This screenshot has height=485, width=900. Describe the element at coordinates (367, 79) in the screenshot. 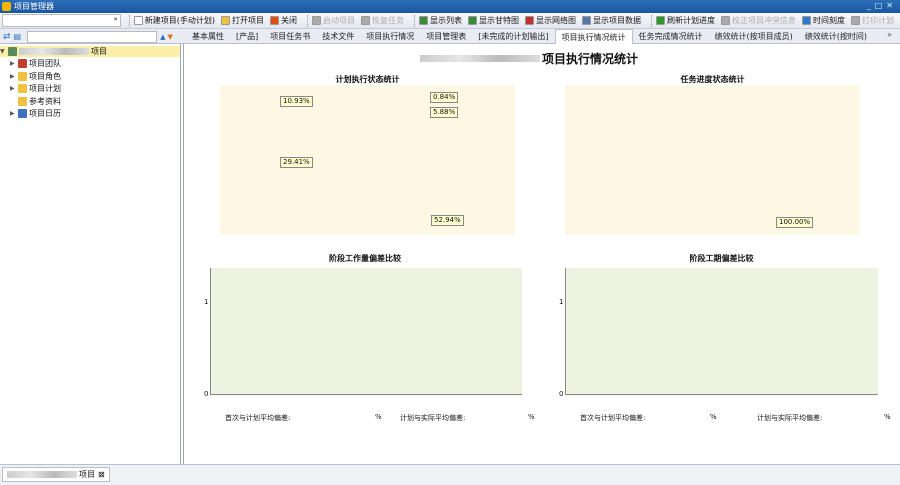

I see `chart-title: 计划执行状态统计` at that location.